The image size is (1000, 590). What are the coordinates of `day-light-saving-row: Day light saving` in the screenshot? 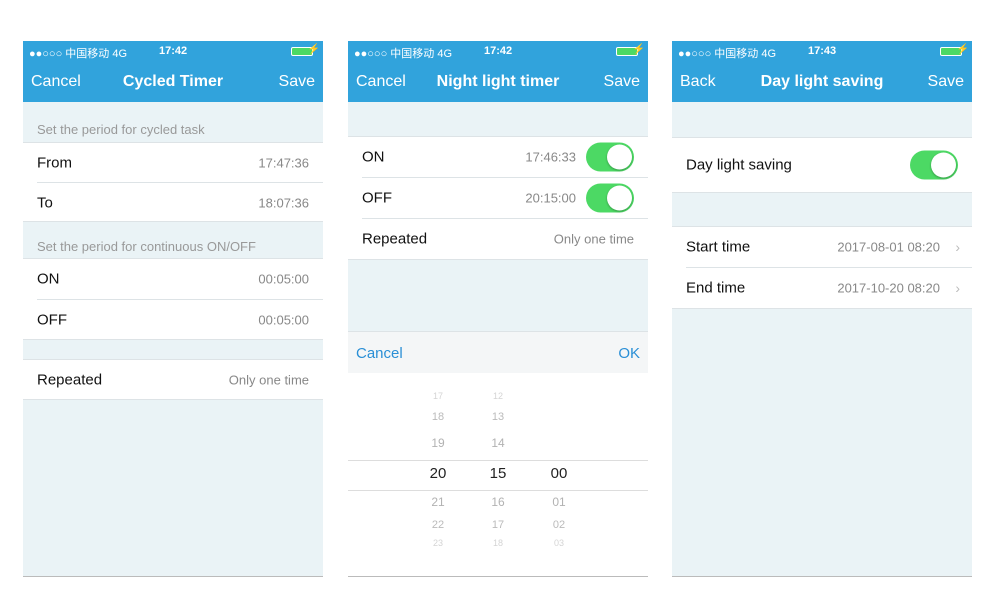 It's located at (822, 165).